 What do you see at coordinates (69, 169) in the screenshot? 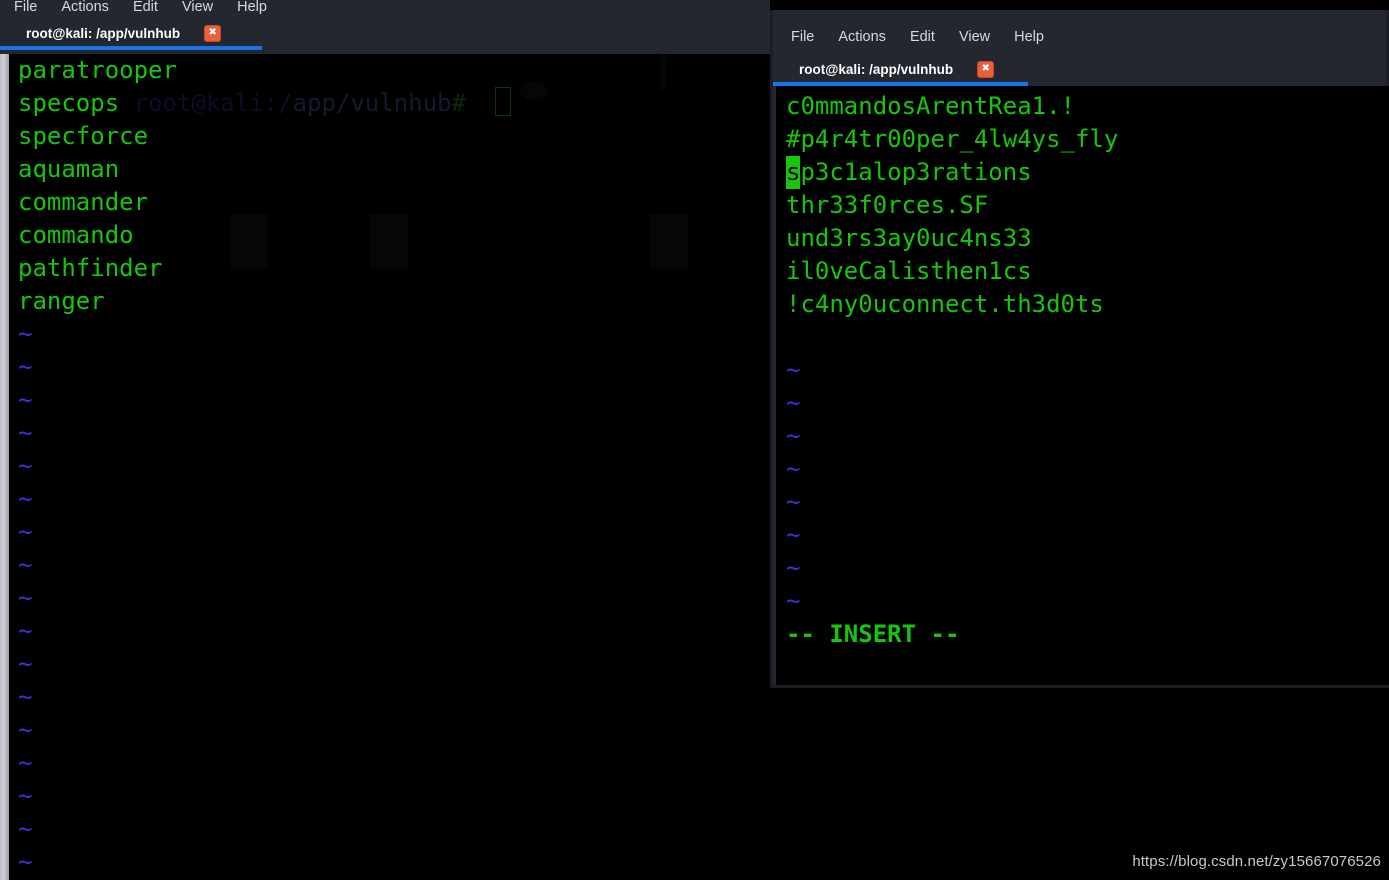
I see `terminal-line: aquaman` at bounding box center [69, 169].